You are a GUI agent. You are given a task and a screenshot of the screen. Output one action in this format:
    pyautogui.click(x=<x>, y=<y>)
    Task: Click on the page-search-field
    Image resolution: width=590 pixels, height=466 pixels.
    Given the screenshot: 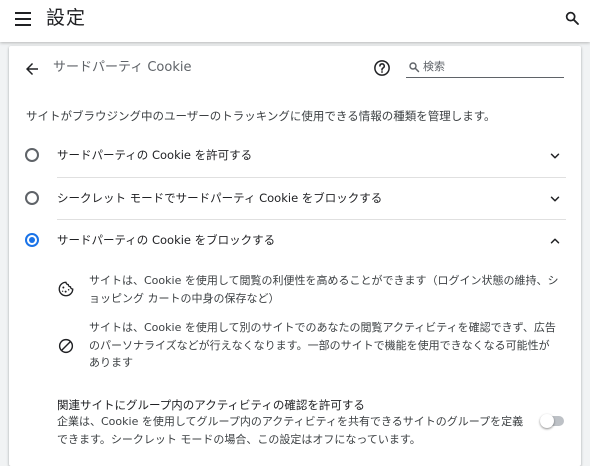 What is the action you would take?
    pyautogui.click(x=485, y=68)
    